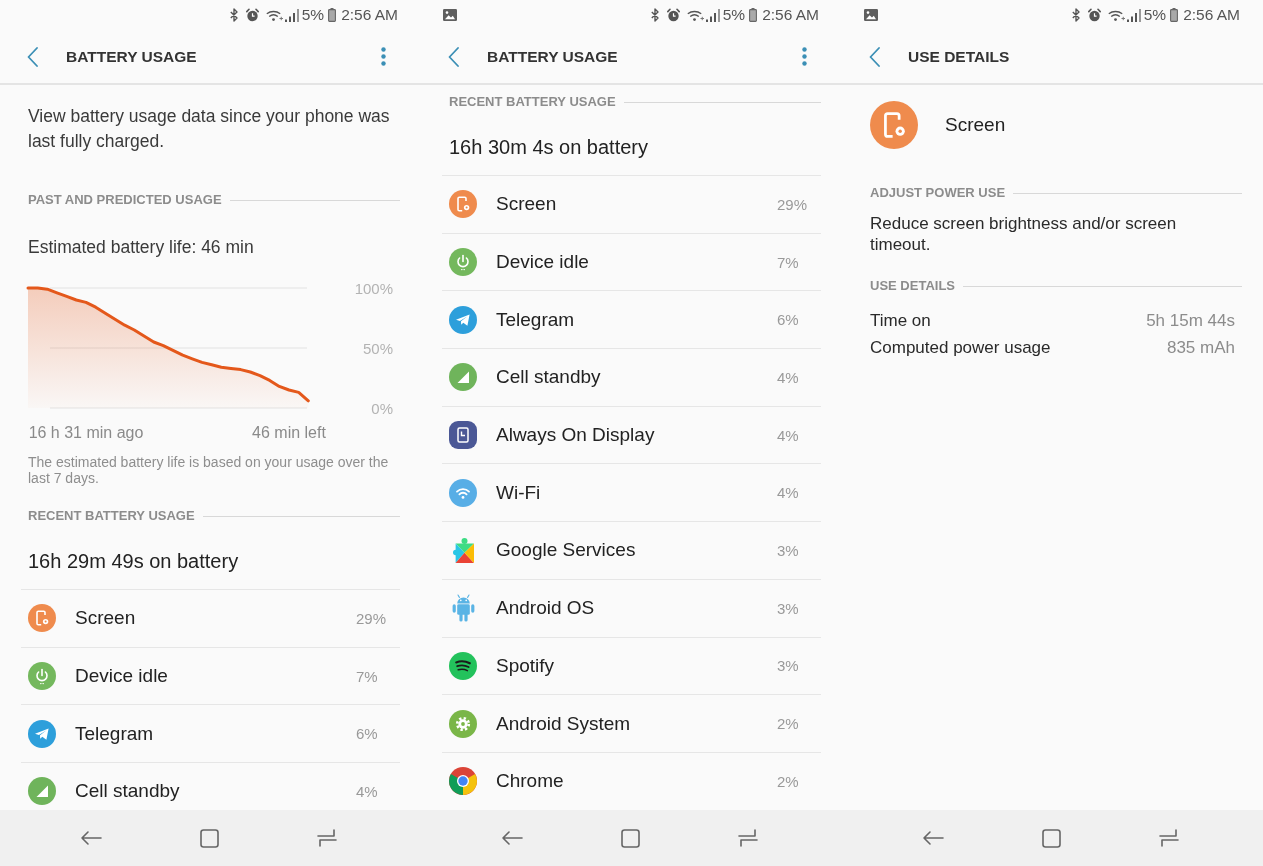  I want to click on page-title: USE DETAILS, so click(959, 56).